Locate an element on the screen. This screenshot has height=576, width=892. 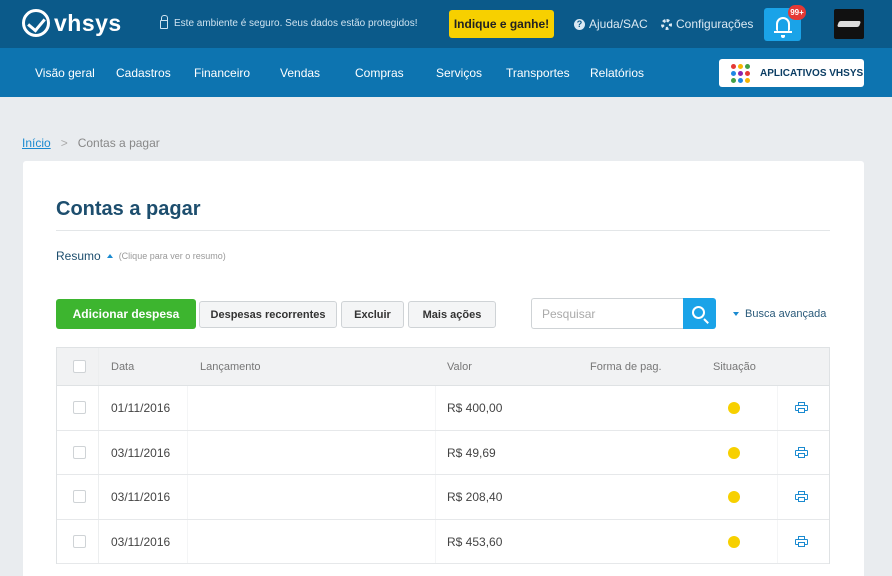
nav-item-financeiro: Financeiro is located at coordinates (222, 73).